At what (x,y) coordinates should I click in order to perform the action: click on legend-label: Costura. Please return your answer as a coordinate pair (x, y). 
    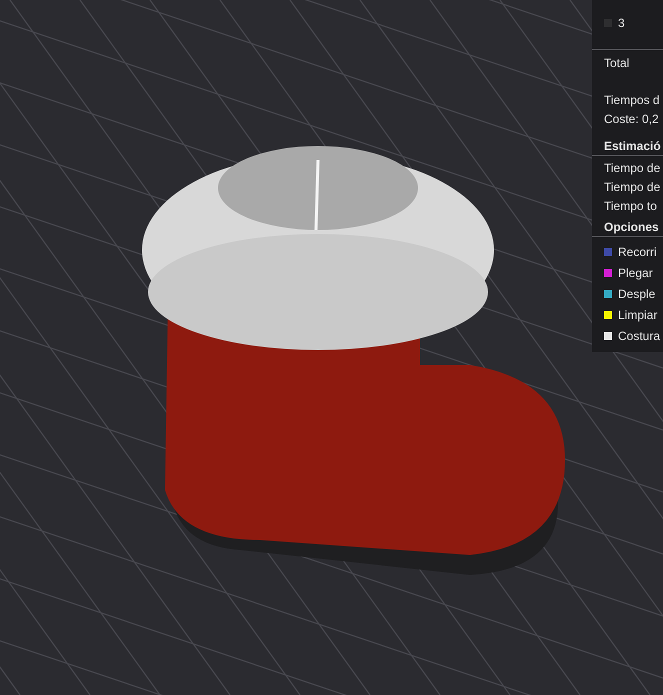
    Looking at the image, I should click on (639, 335).